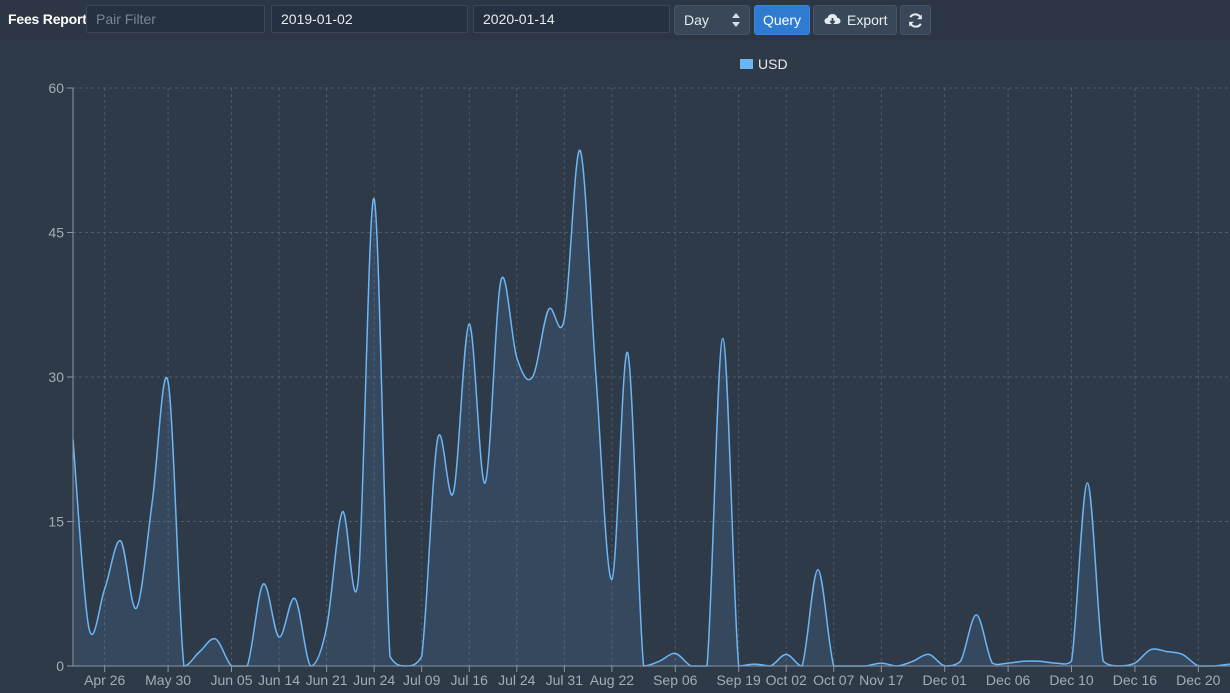 The height and width of the screenshot is (693, 1230). I want to click on x-tick-label: Jul 31, so click(565, 680).